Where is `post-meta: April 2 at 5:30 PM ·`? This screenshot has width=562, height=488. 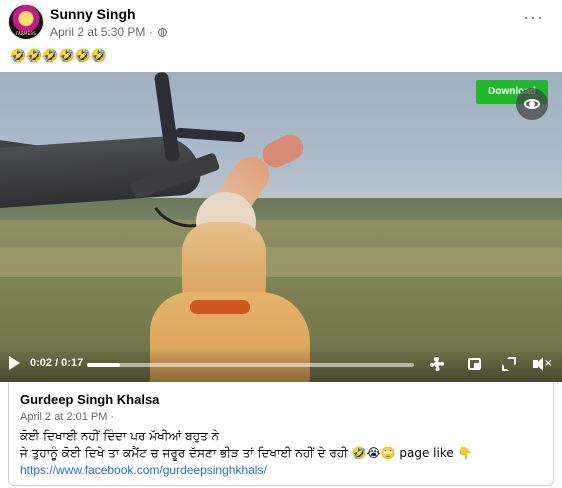
post-meta: April 2 at 5:30 PM · is located at coordinates (109, 32).